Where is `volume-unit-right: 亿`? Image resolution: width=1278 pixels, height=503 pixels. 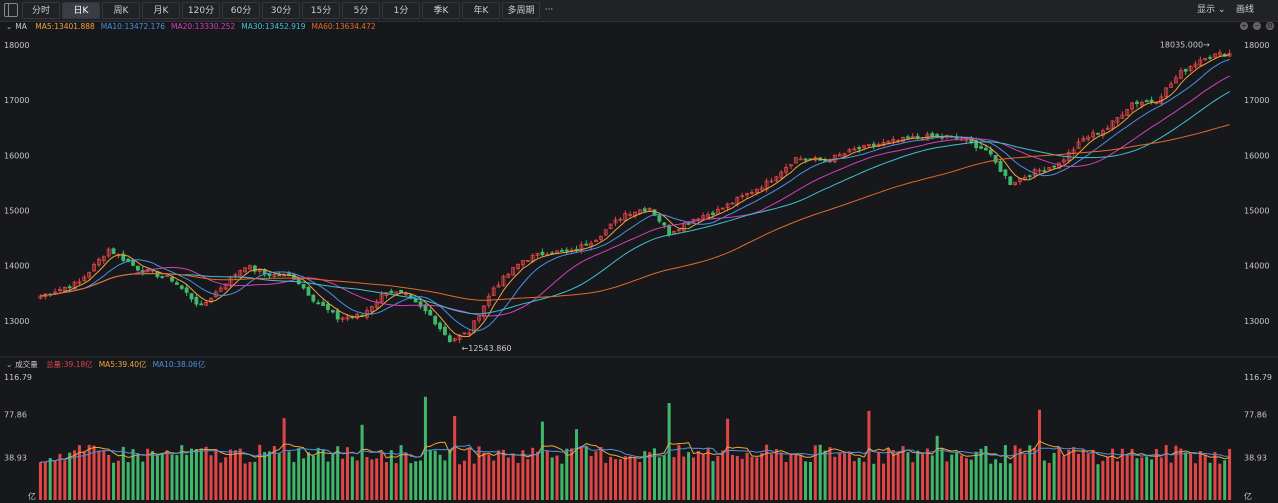
volume-unit-right: 亿 is located at coordinates (1248, 496).